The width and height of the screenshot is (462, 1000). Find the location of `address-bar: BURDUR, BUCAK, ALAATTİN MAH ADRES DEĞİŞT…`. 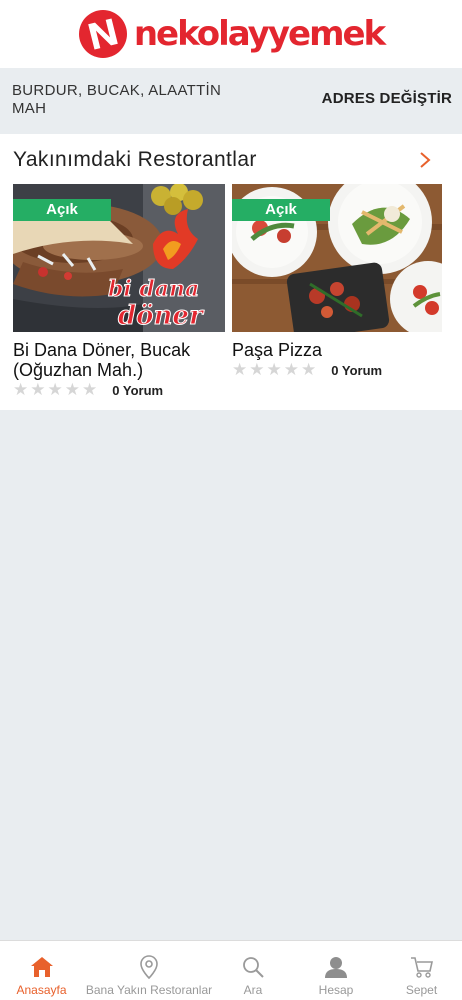

address-bar: BURDUR, BUCAK, ALAATTİN MAH ADRES DEĞİŞT… is located at coordinates (231, 101).